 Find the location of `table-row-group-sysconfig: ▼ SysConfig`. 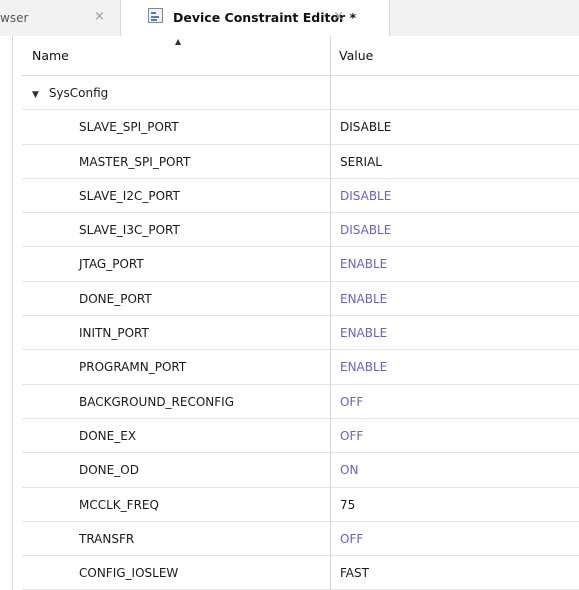

table-row-group-sysconfig: ▼ SysConfig is located at coordinates (300, 93).